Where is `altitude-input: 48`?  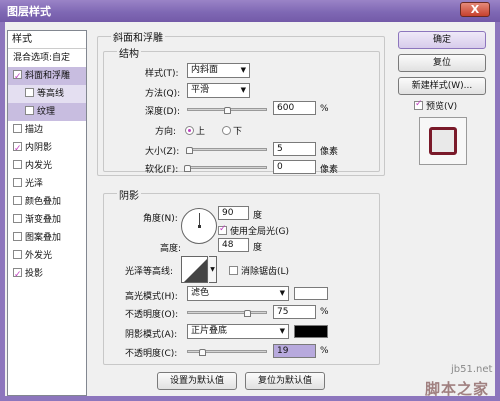 altitude-input: 48 is located at coordinates (233, 245).